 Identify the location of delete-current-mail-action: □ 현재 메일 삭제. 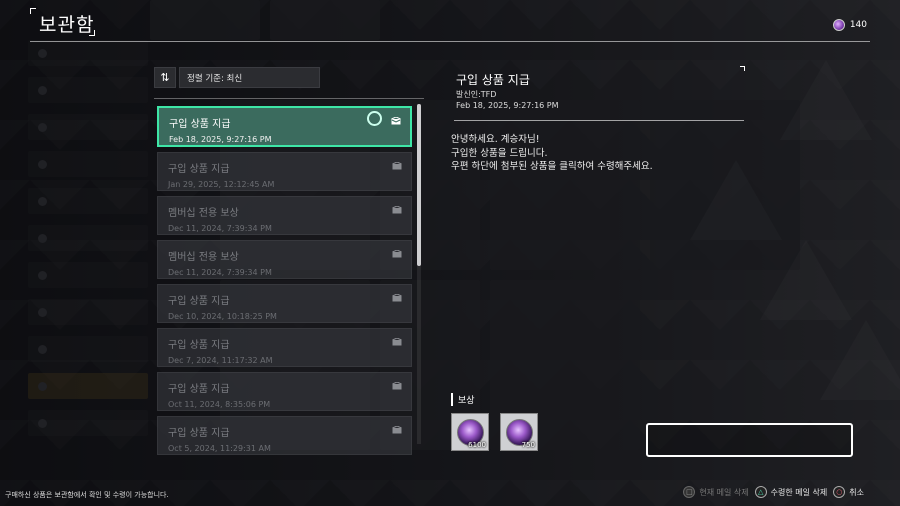
(716, 492).